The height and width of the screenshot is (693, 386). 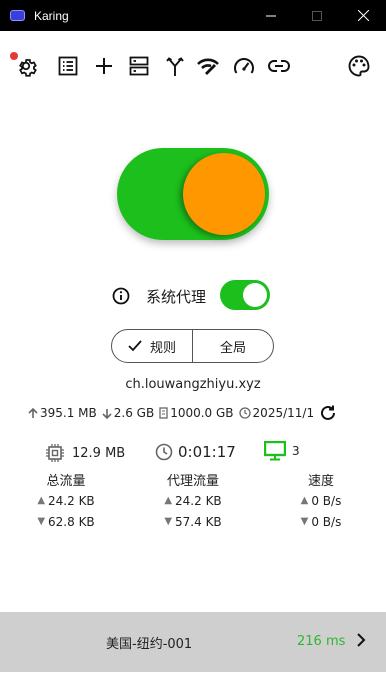 I want to click on list-icon, so click(x=68, y=66).